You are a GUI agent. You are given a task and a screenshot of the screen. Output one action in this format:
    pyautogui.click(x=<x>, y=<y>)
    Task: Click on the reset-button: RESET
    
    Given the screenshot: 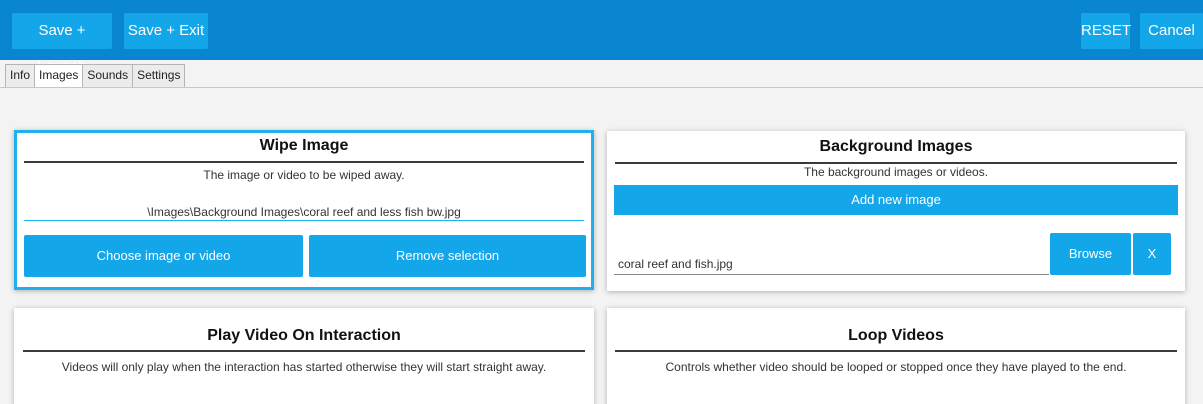 What is the action you would take?
    pyautogui.click(x=1106, y=31)
    